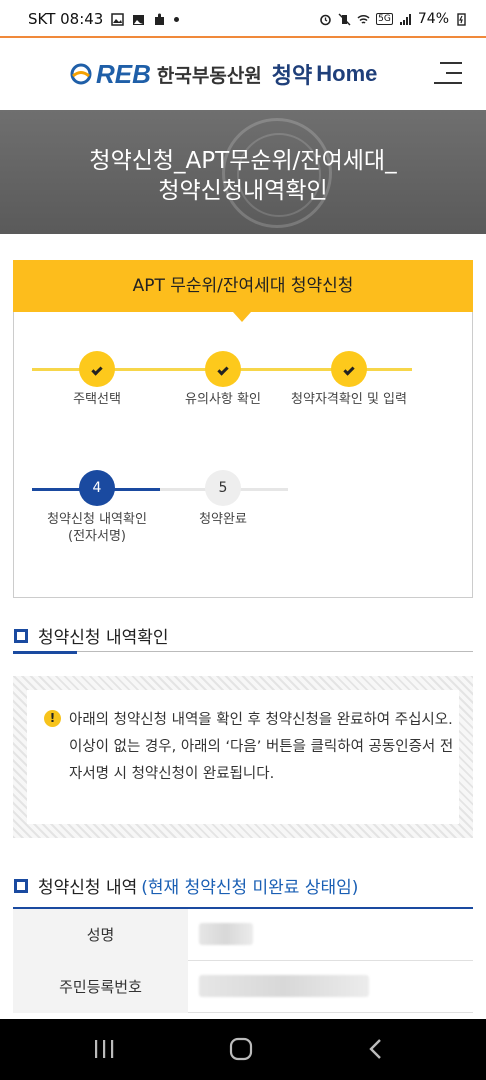 This screenshot has width=486, height=1080. What do you see at coordinates (88, 888) in the screenshot?
I see `section-title-details: 청약신청 내역` at bounding box center [88, 888].